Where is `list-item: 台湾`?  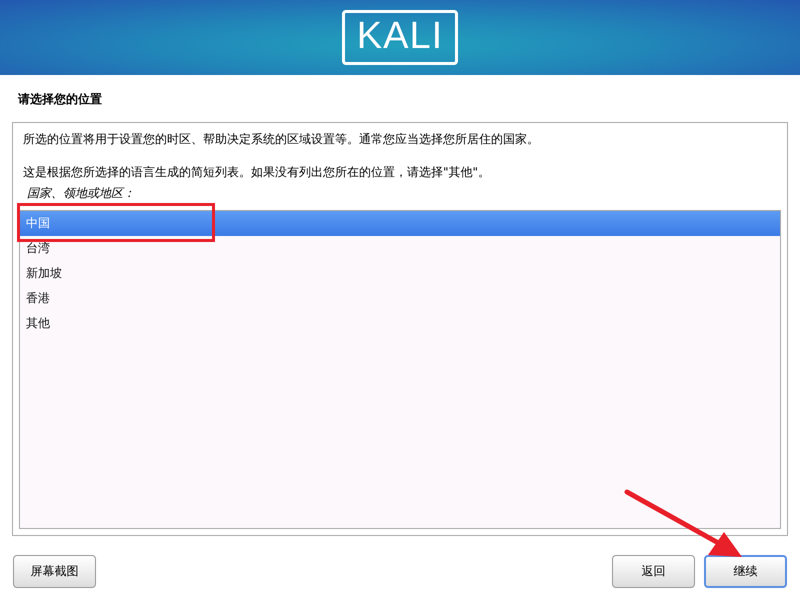
list-item: 台湾 is located at coordinates (400, 248).